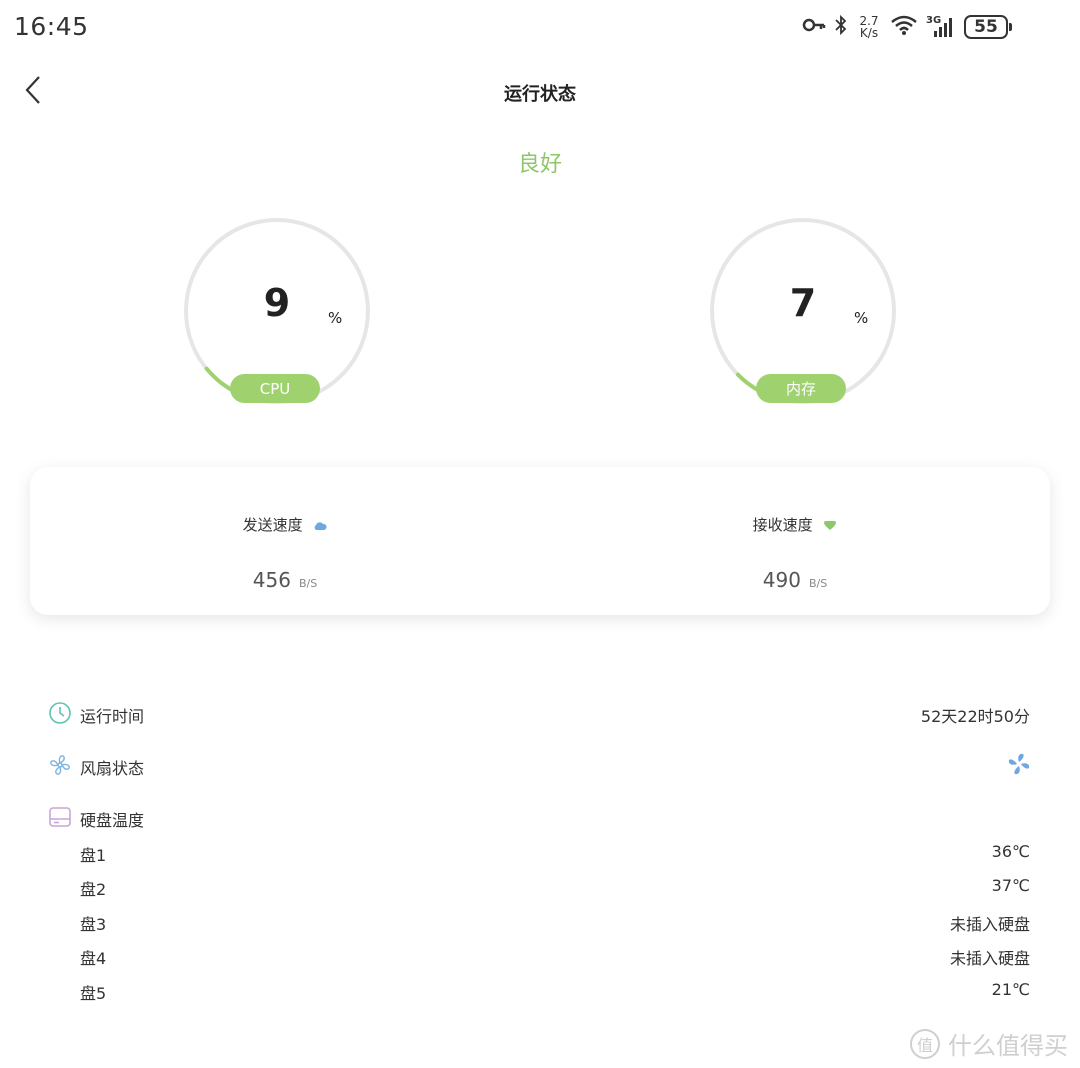  Describe the element at coordinates (861, 318) in the screenshot. I see `memory-unit: %` at that location.